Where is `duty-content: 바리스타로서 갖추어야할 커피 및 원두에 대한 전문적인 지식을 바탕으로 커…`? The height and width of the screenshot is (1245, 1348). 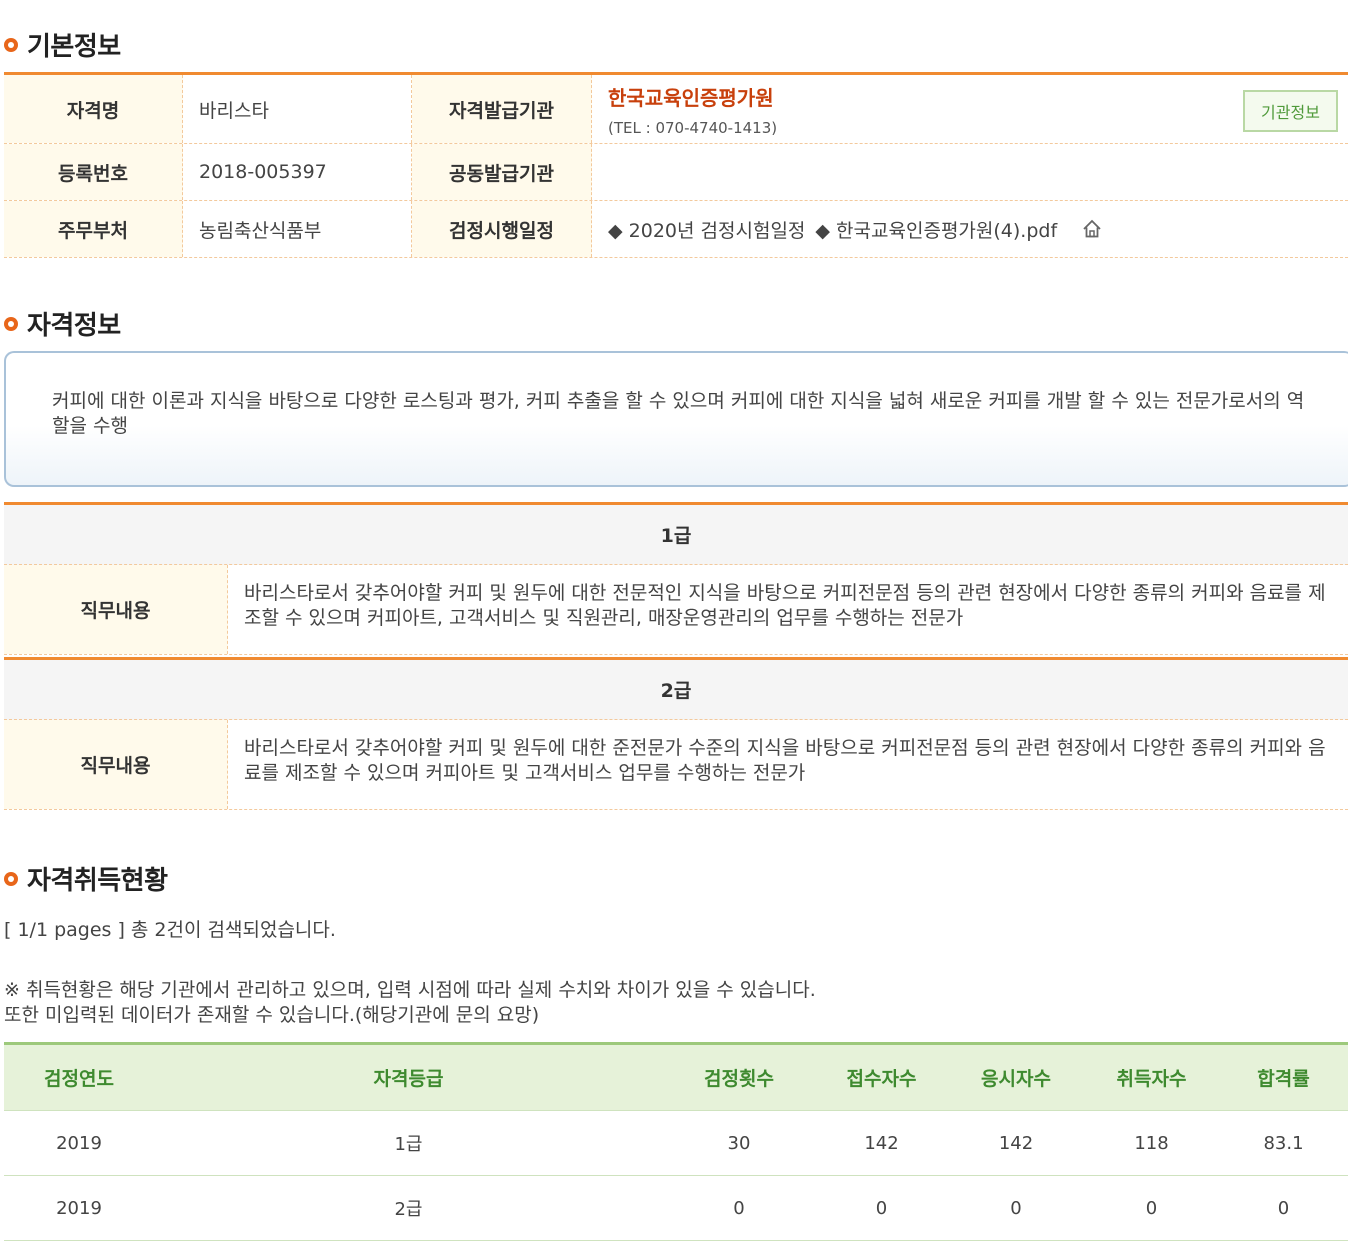
duty-content: 바리스타로서 갖추어야할 커피 및 원두에 대한 전문적인 지식을 바탕으로 커… is located at coordinates (785, 605).